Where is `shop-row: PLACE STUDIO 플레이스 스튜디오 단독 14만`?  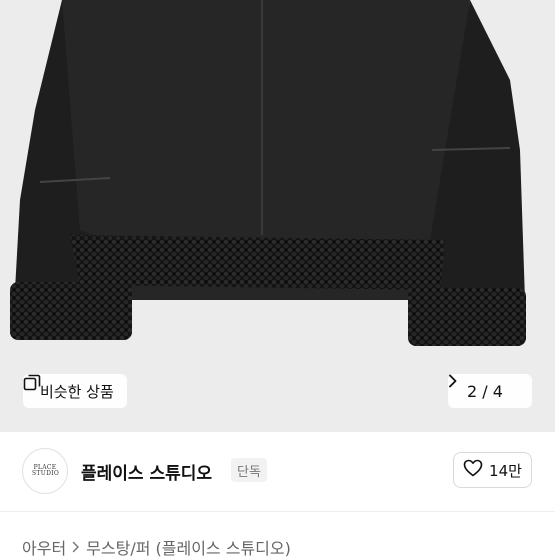
shop-row: PLACE STUDIO 플레이스 스튜디오 단독 14만 is located at coordinates (277, 472).